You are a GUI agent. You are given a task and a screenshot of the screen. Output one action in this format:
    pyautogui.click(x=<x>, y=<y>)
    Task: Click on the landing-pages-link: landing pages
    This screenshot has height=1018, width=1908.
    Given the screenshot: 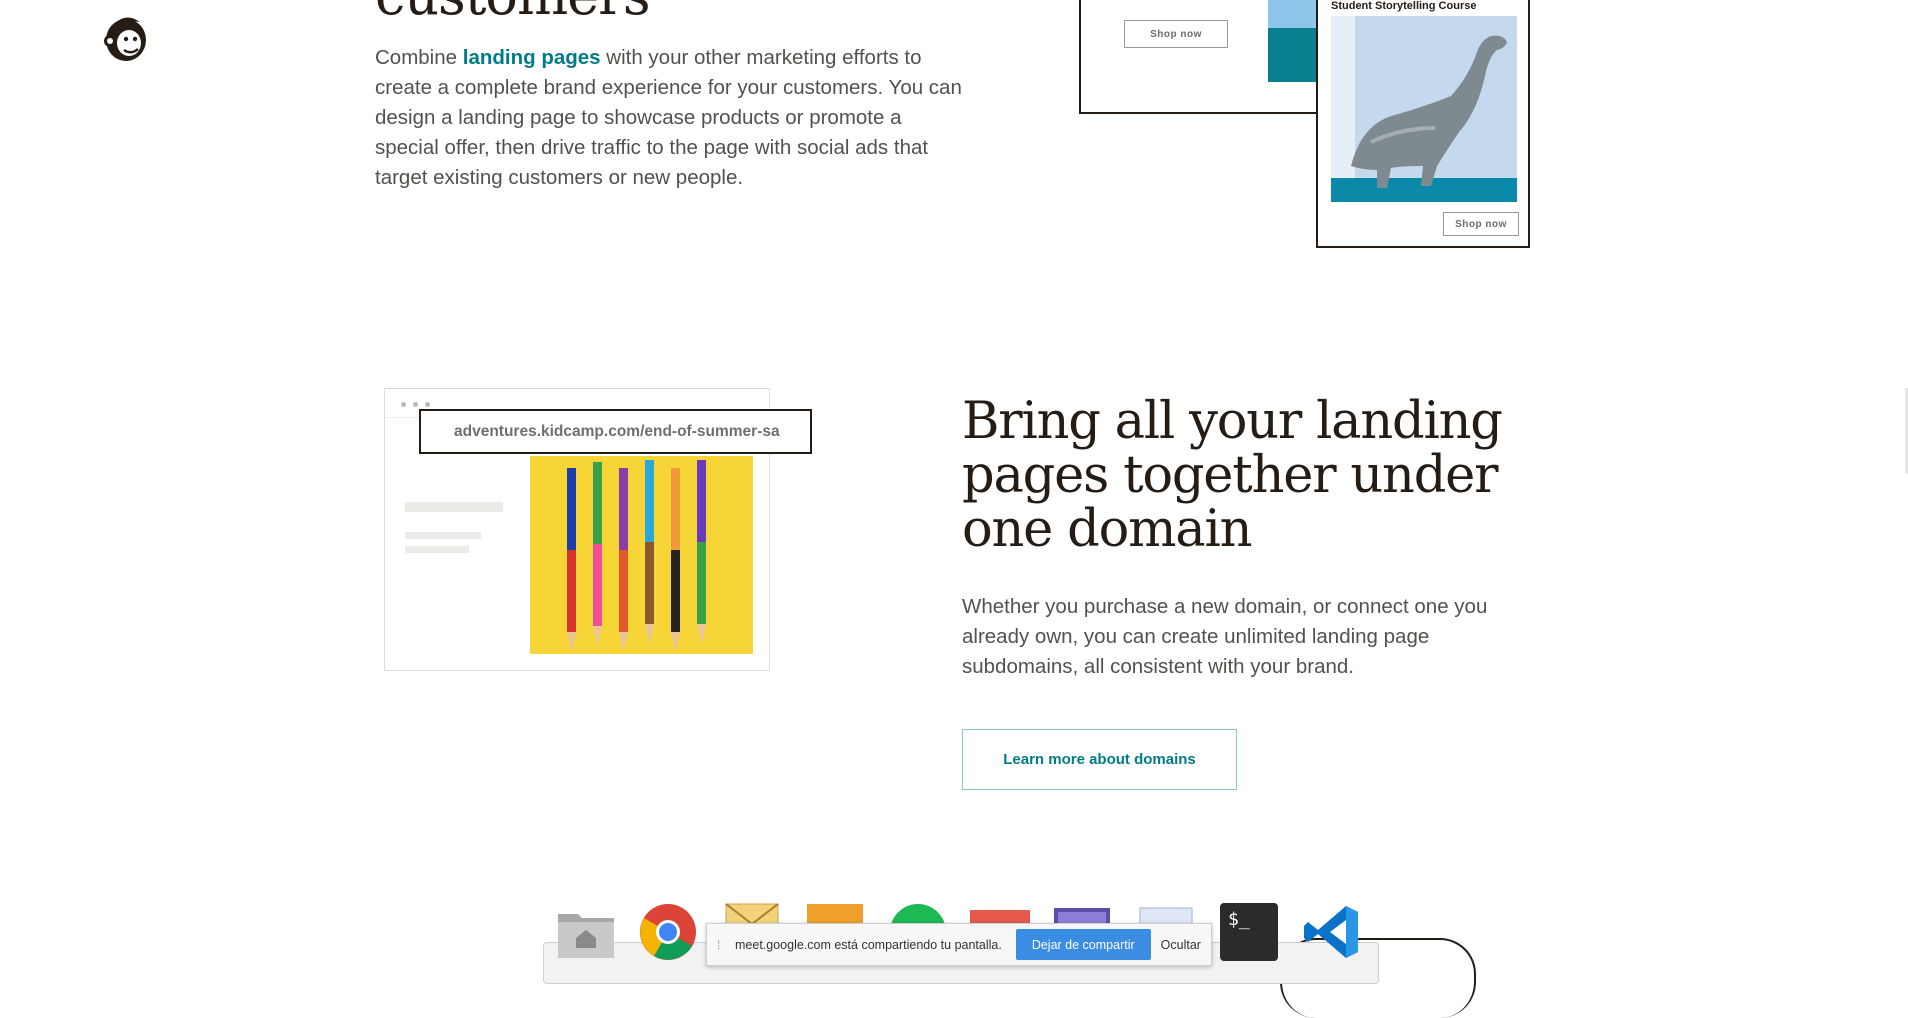 What is the action you would take?
    pyautogui.click(x=532, y=57)
    